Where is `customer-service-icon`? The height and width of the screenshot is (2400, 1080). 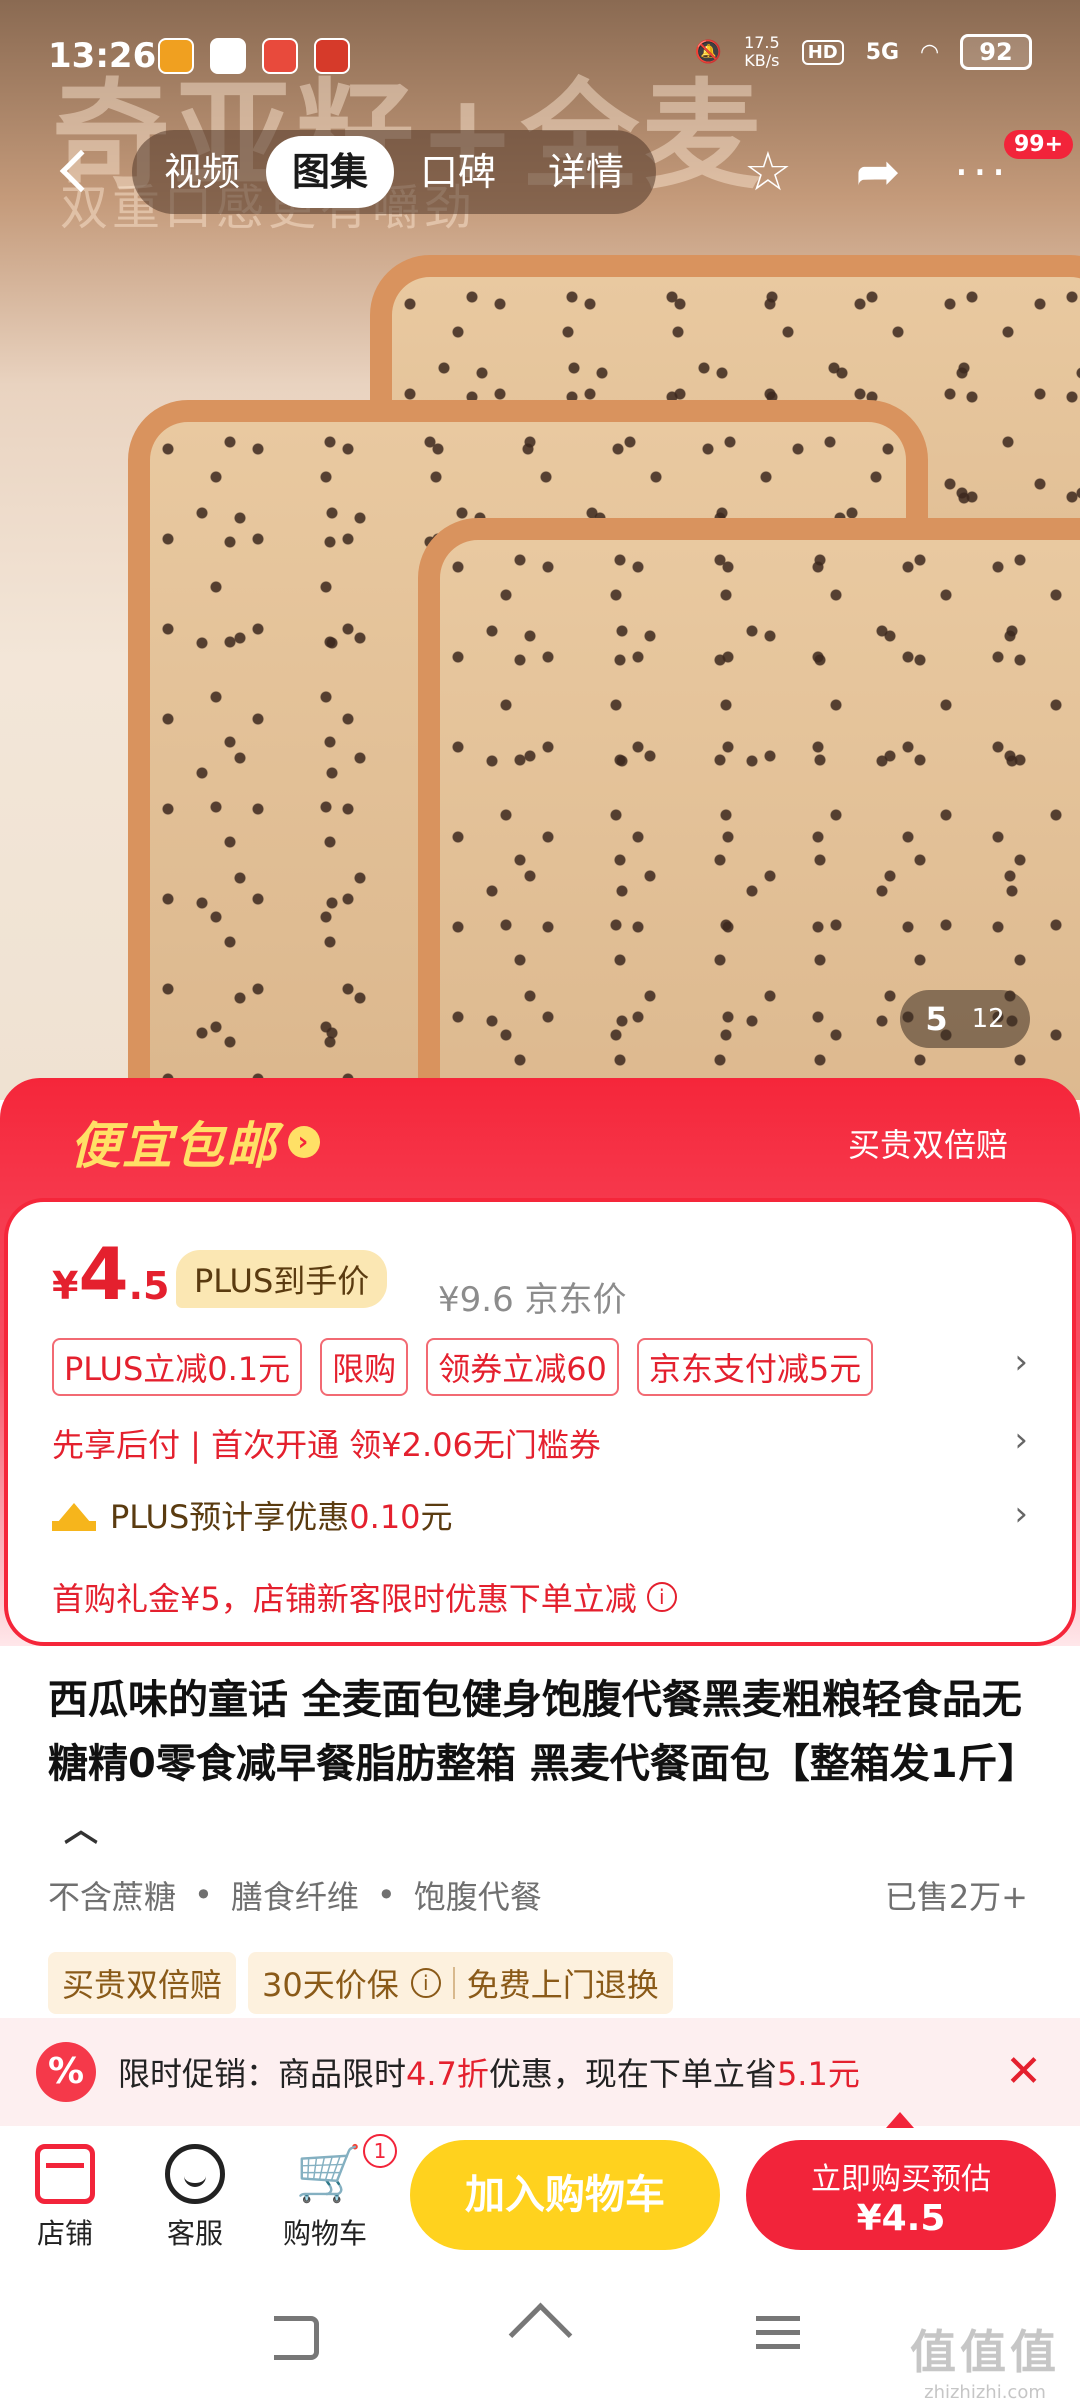 customer-service-icon is located at coordinates (195, 2174).